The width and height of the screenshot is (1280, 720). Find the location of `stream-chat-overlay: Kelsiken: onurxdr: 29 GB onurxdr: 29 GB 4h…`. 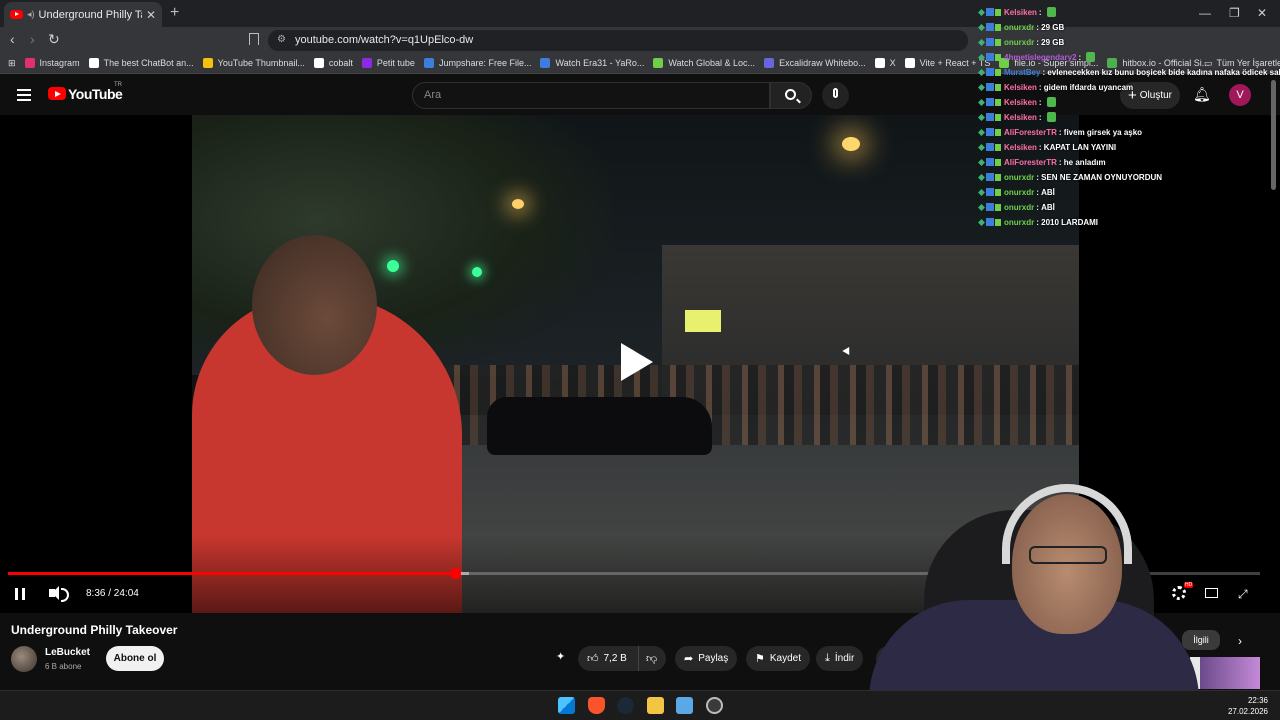

stream-chat-overlay: Kelsiken: onurxdr: 29 GB onurxdr: 29 GB 4h… is located at coordinates (1129, 115).